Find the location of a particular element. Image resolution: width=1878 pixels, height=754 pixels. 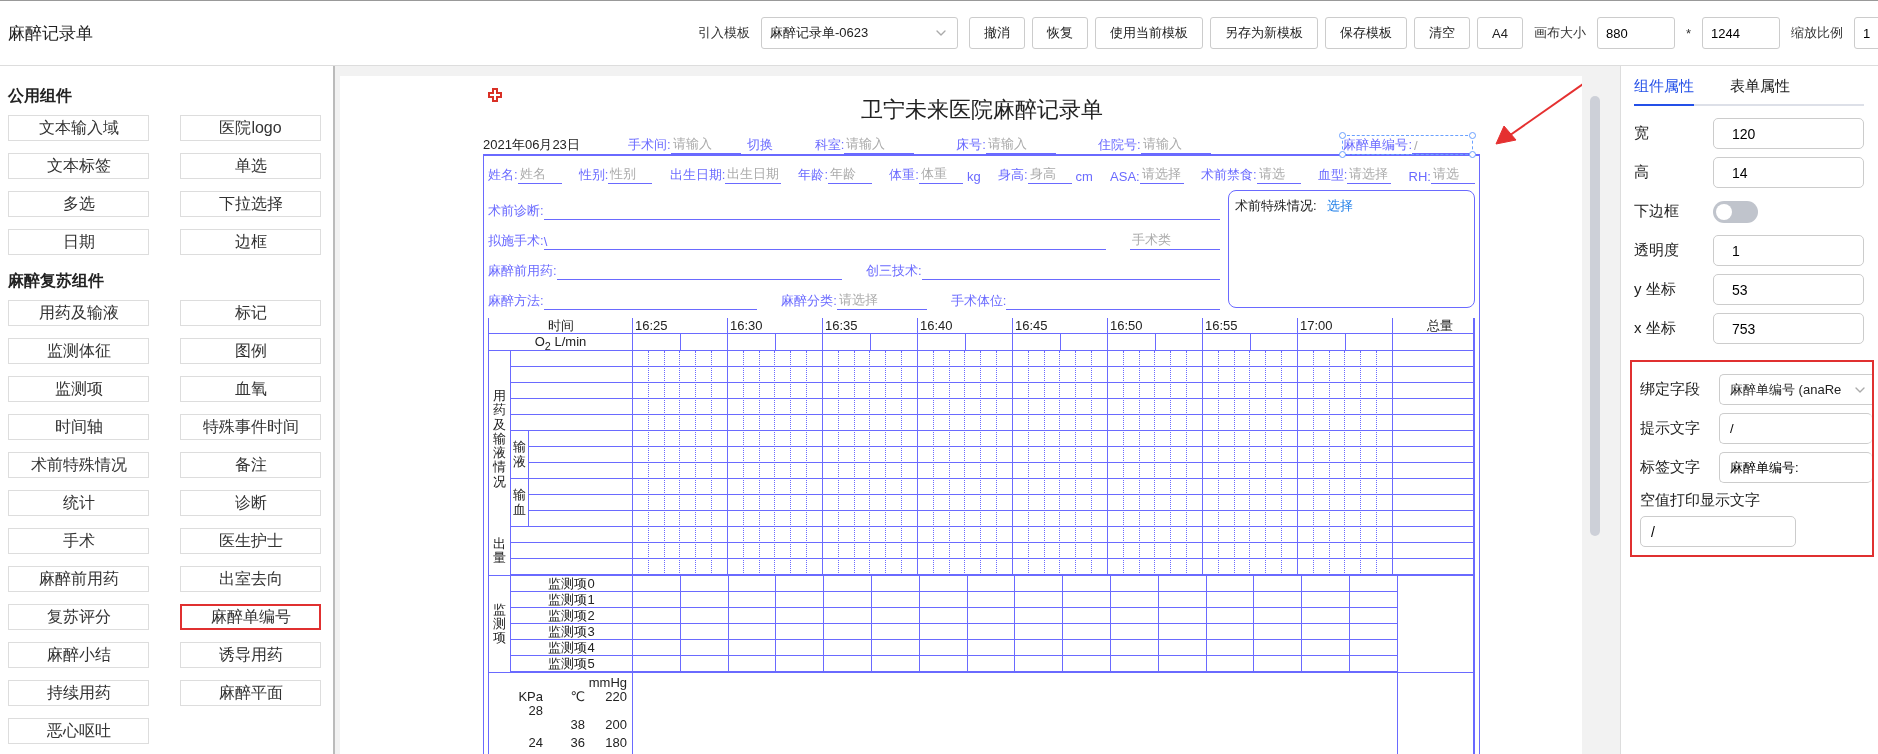

component-item: 标记 is located at coordinates (250, 313).